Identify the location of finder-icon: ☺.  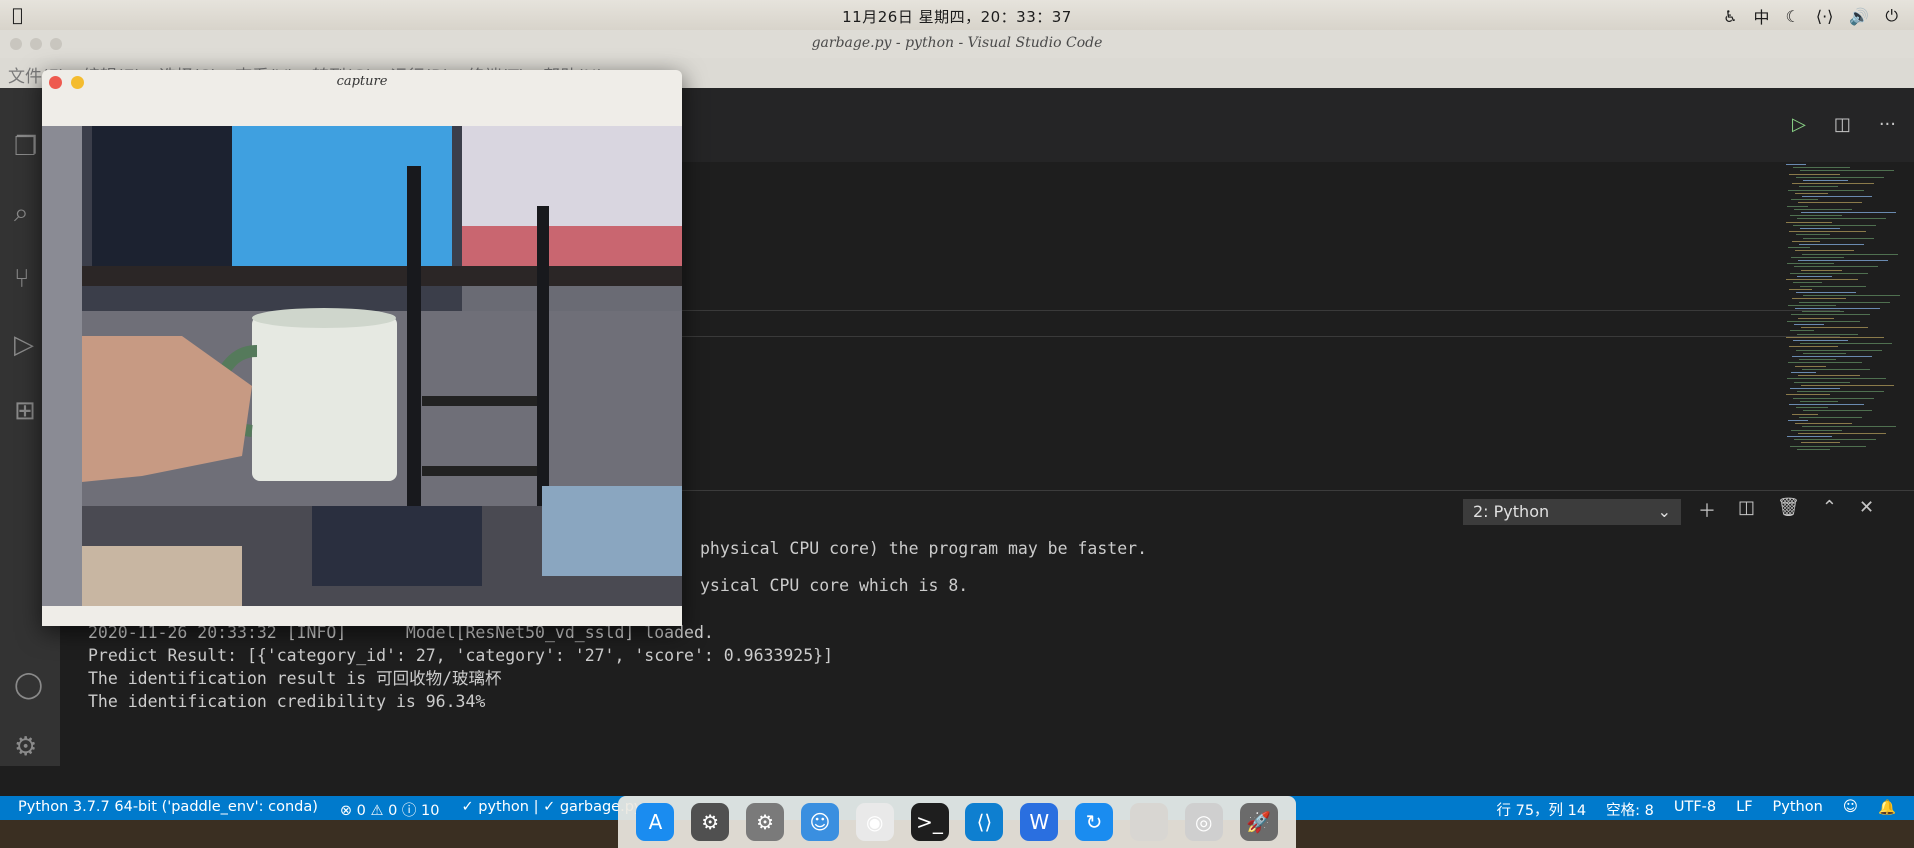
(819, 822).